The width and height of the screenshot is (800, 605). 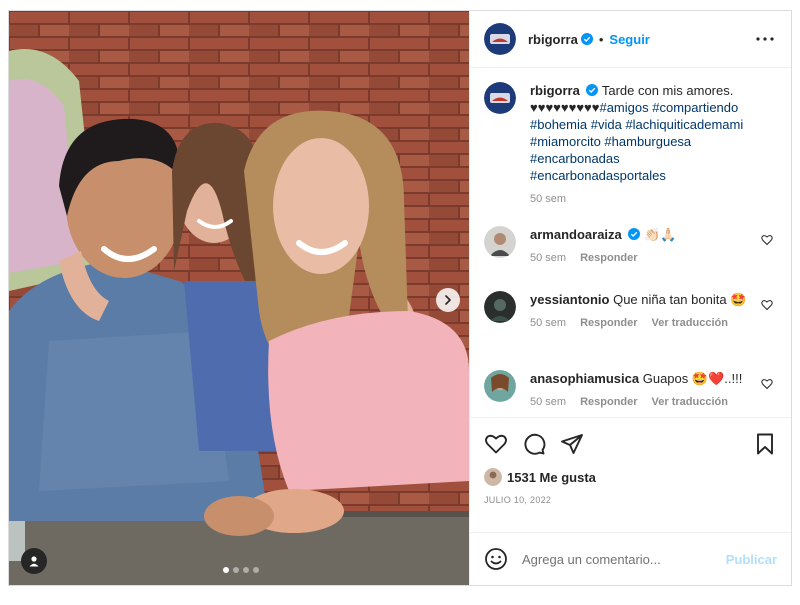 I want to click on tagged-users-button, so click(x=34, y=561).